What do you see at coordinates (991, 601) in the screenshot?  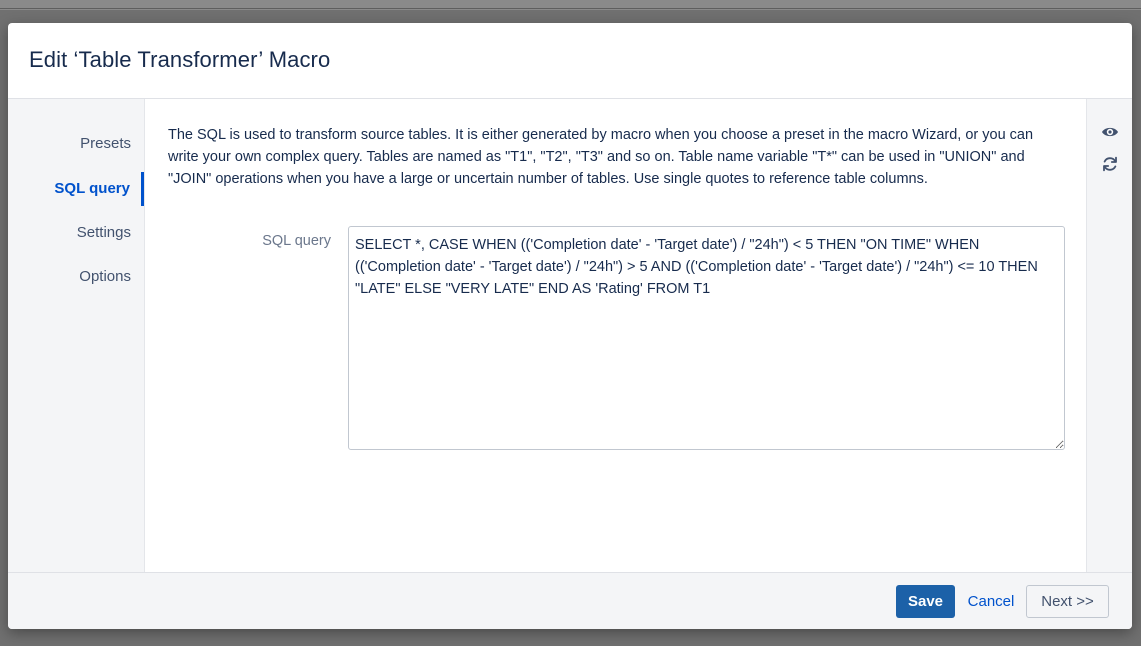 I see `cancel-button: Cancel` at bounding box center [991, 601].